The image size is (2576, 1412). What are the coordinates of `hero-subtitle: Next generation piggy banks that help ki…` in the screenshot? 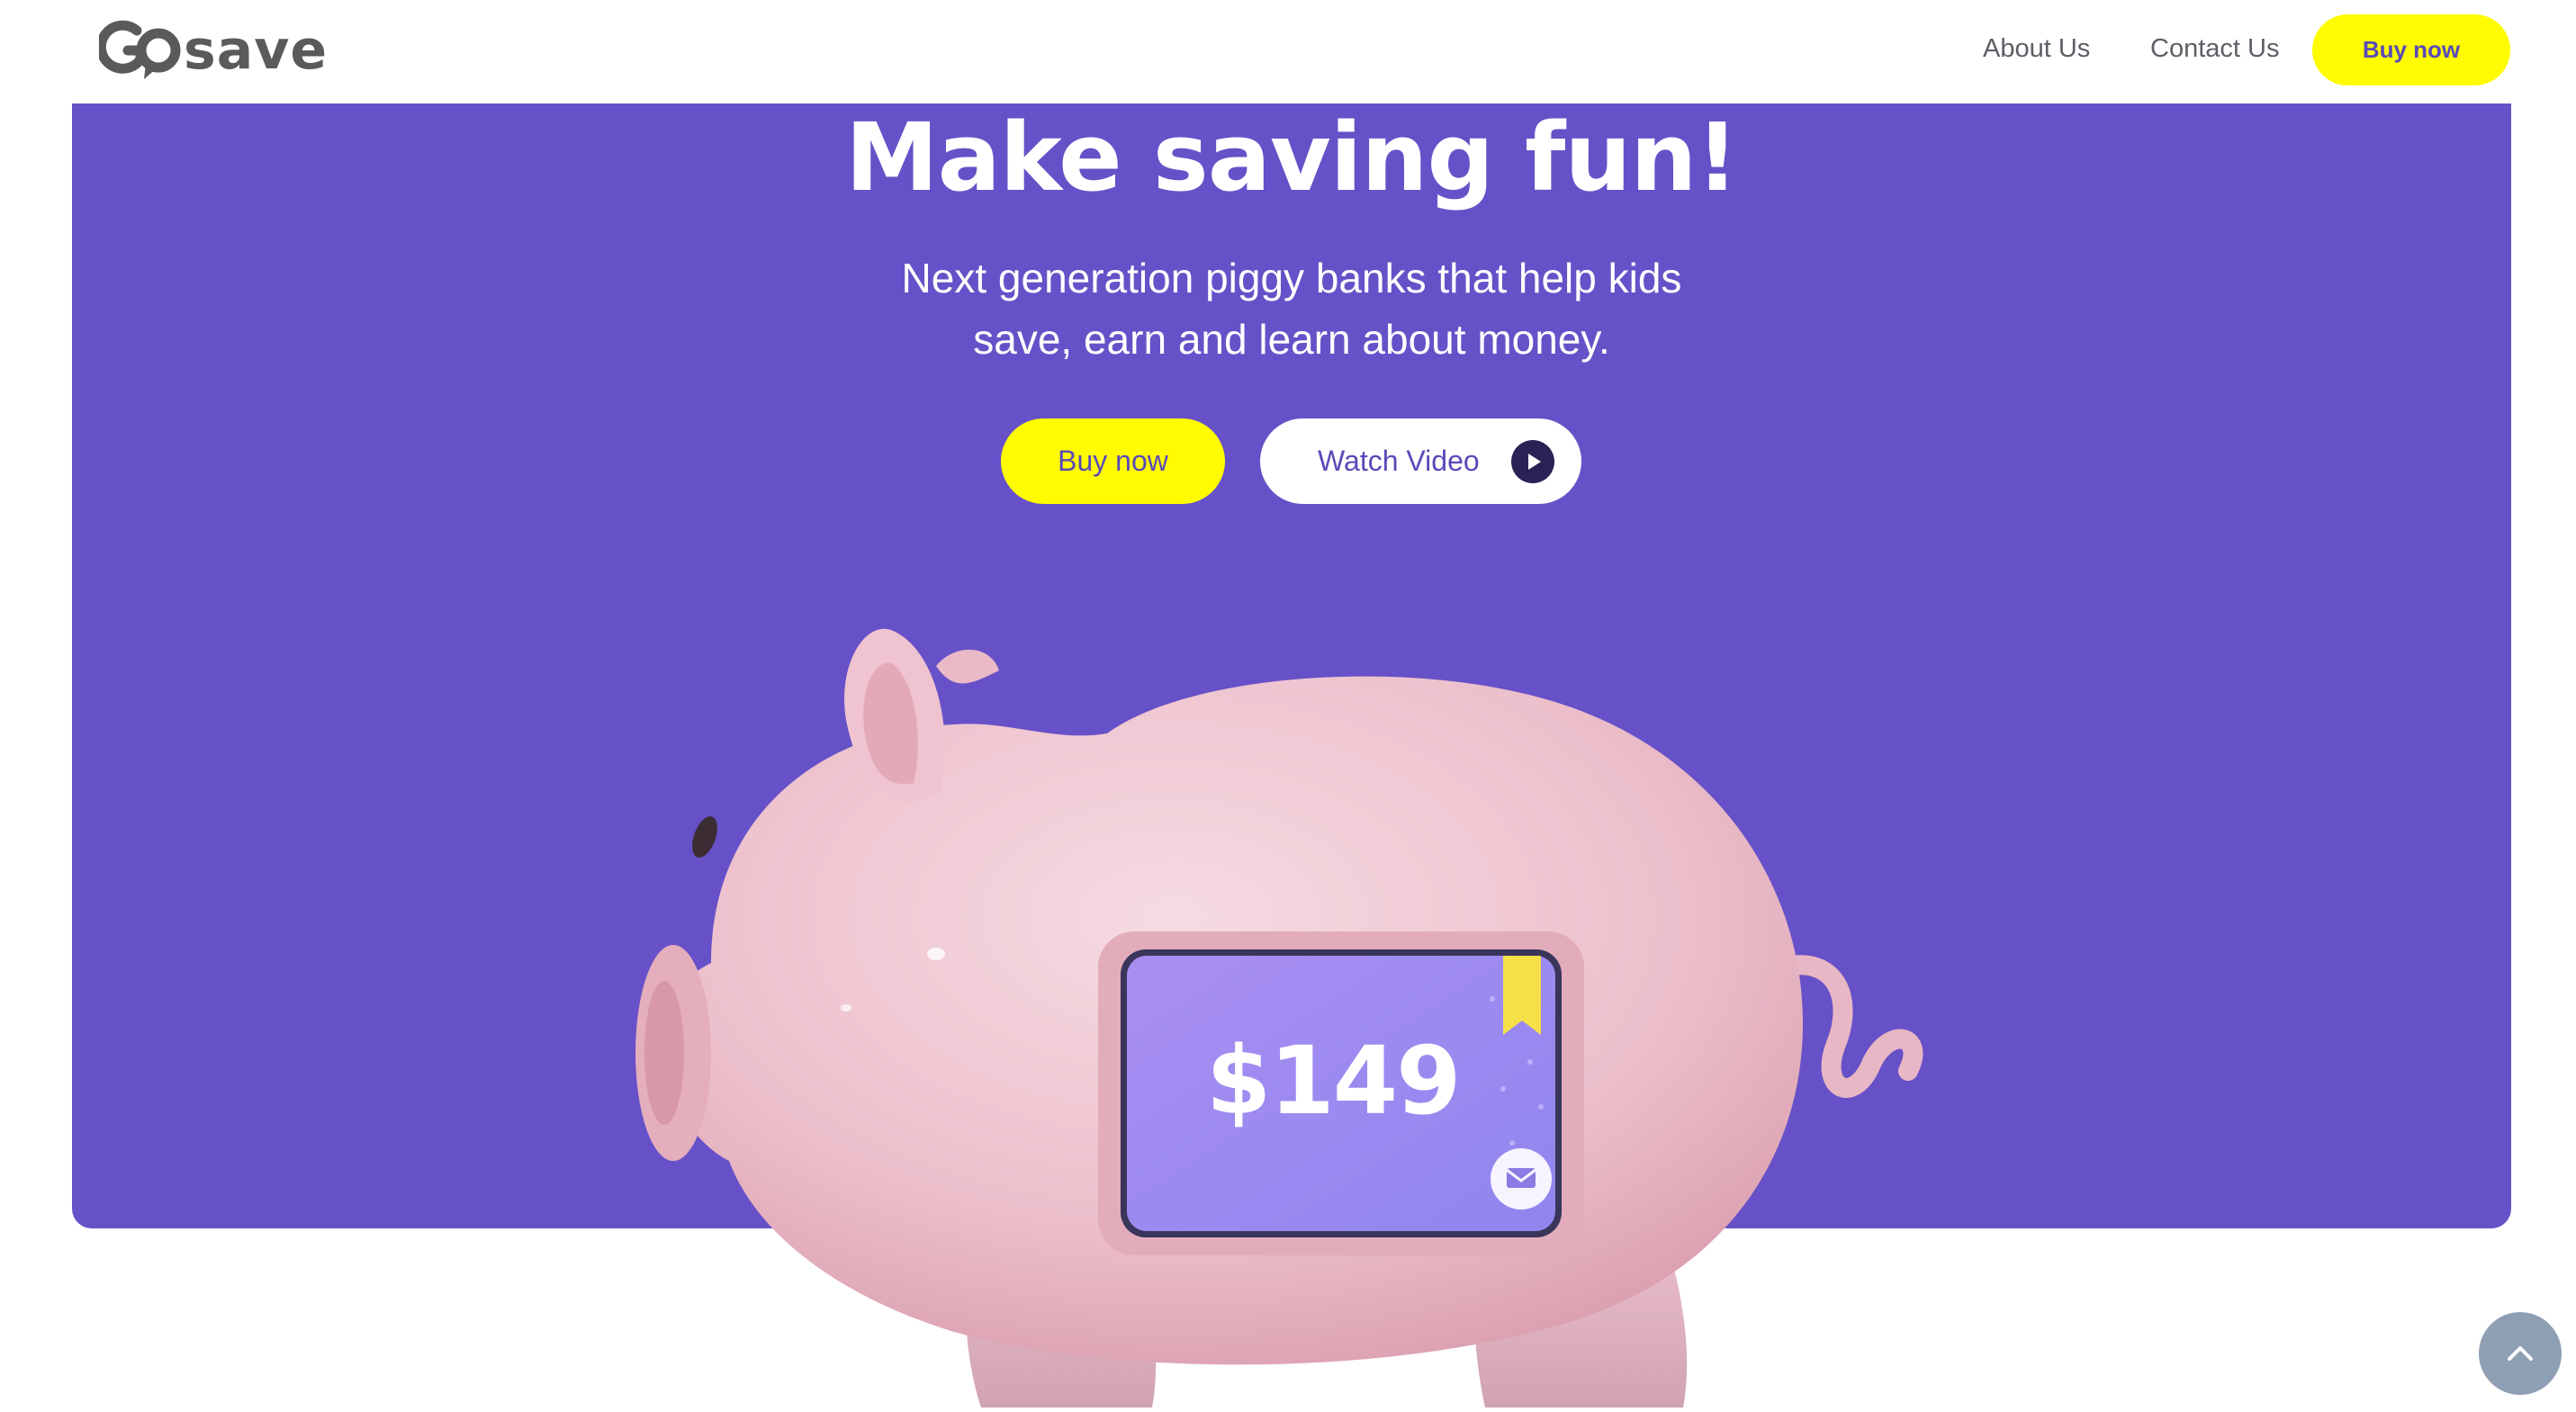 It's located at (1291, 309).